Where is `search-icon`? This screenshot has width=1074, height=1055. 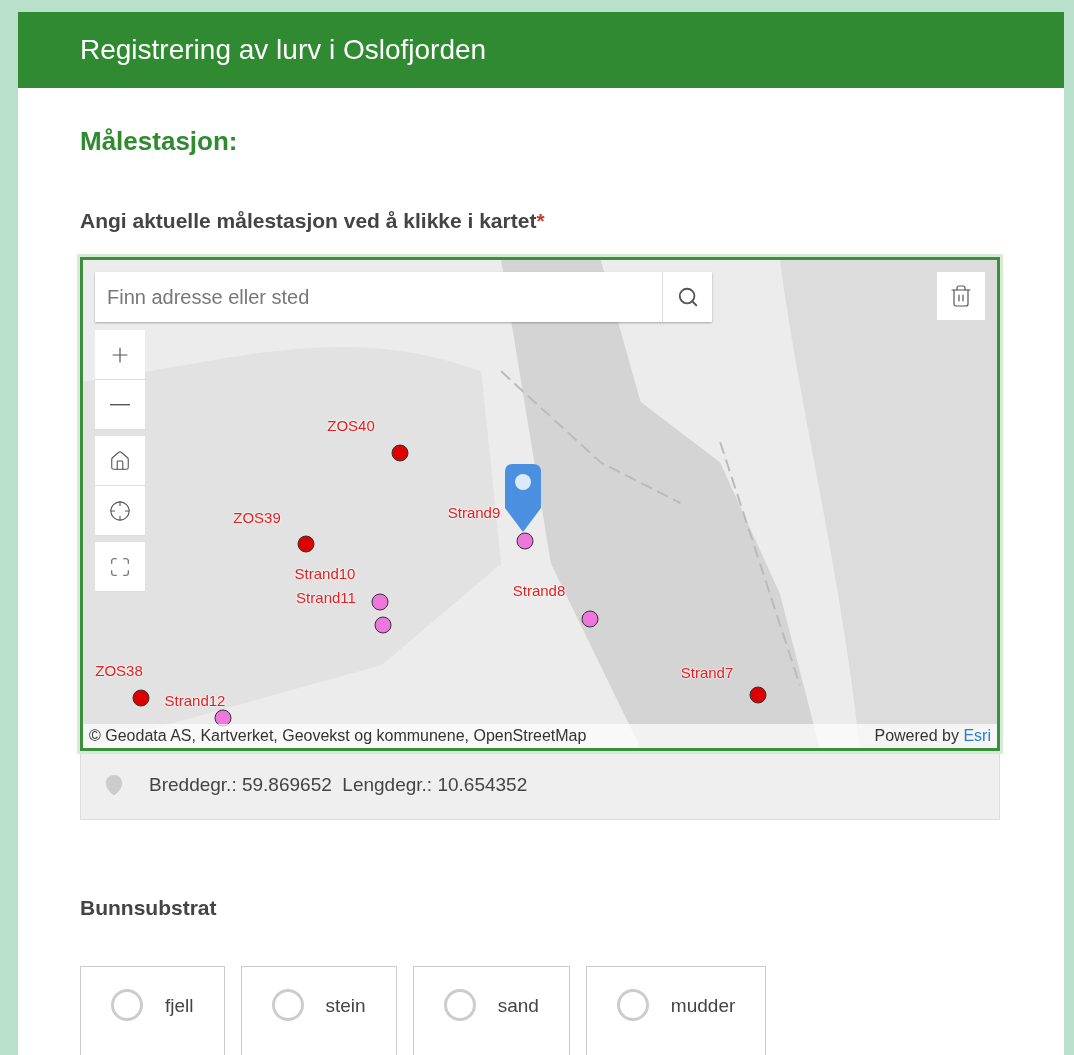
search-icon is located at coordinates (687, 297).